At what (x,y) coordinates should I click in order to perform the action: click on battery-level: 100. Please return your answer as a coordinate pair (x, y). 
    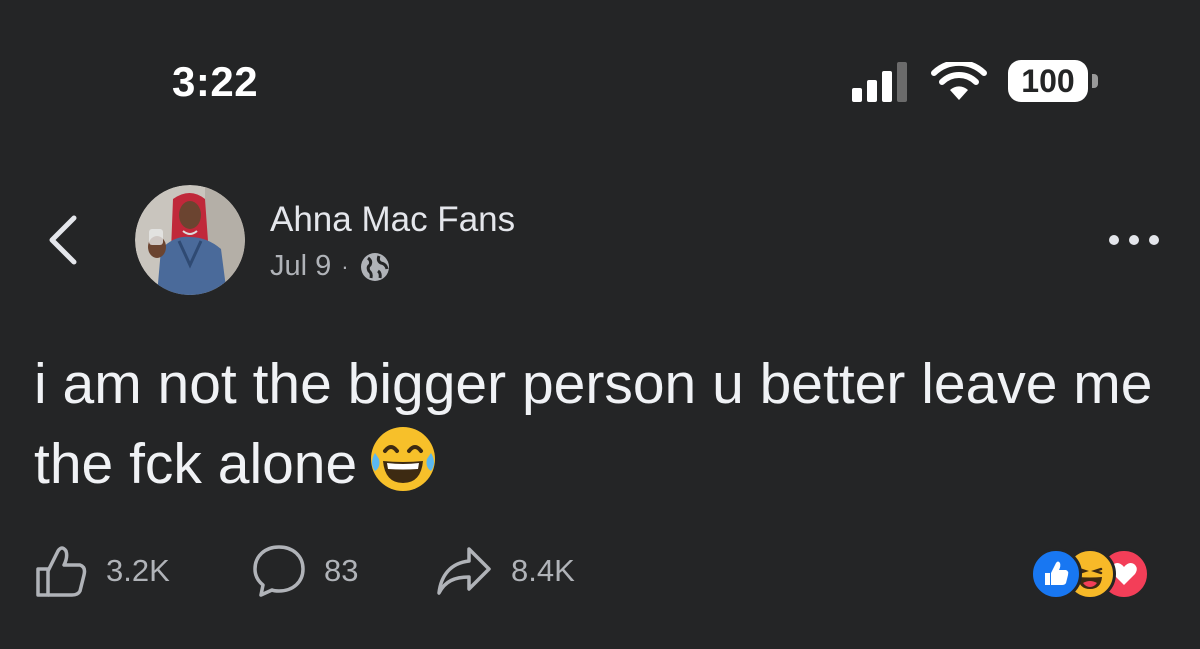
    Looking at the image, I should click on (1048, 81).